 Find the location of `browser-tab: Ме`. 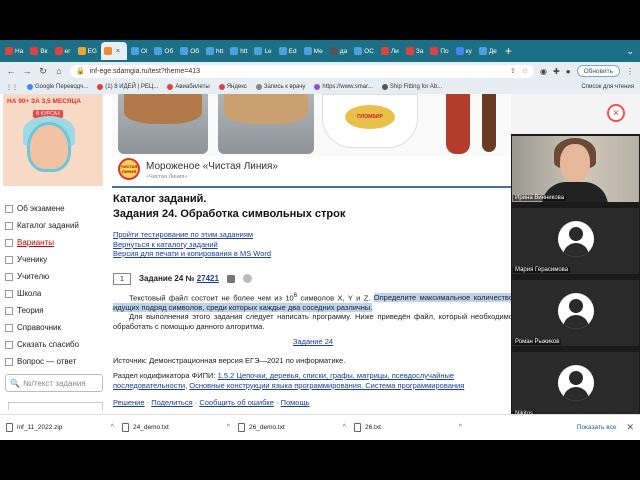

browser-tab: Ме is located at coordinates (313, 51).